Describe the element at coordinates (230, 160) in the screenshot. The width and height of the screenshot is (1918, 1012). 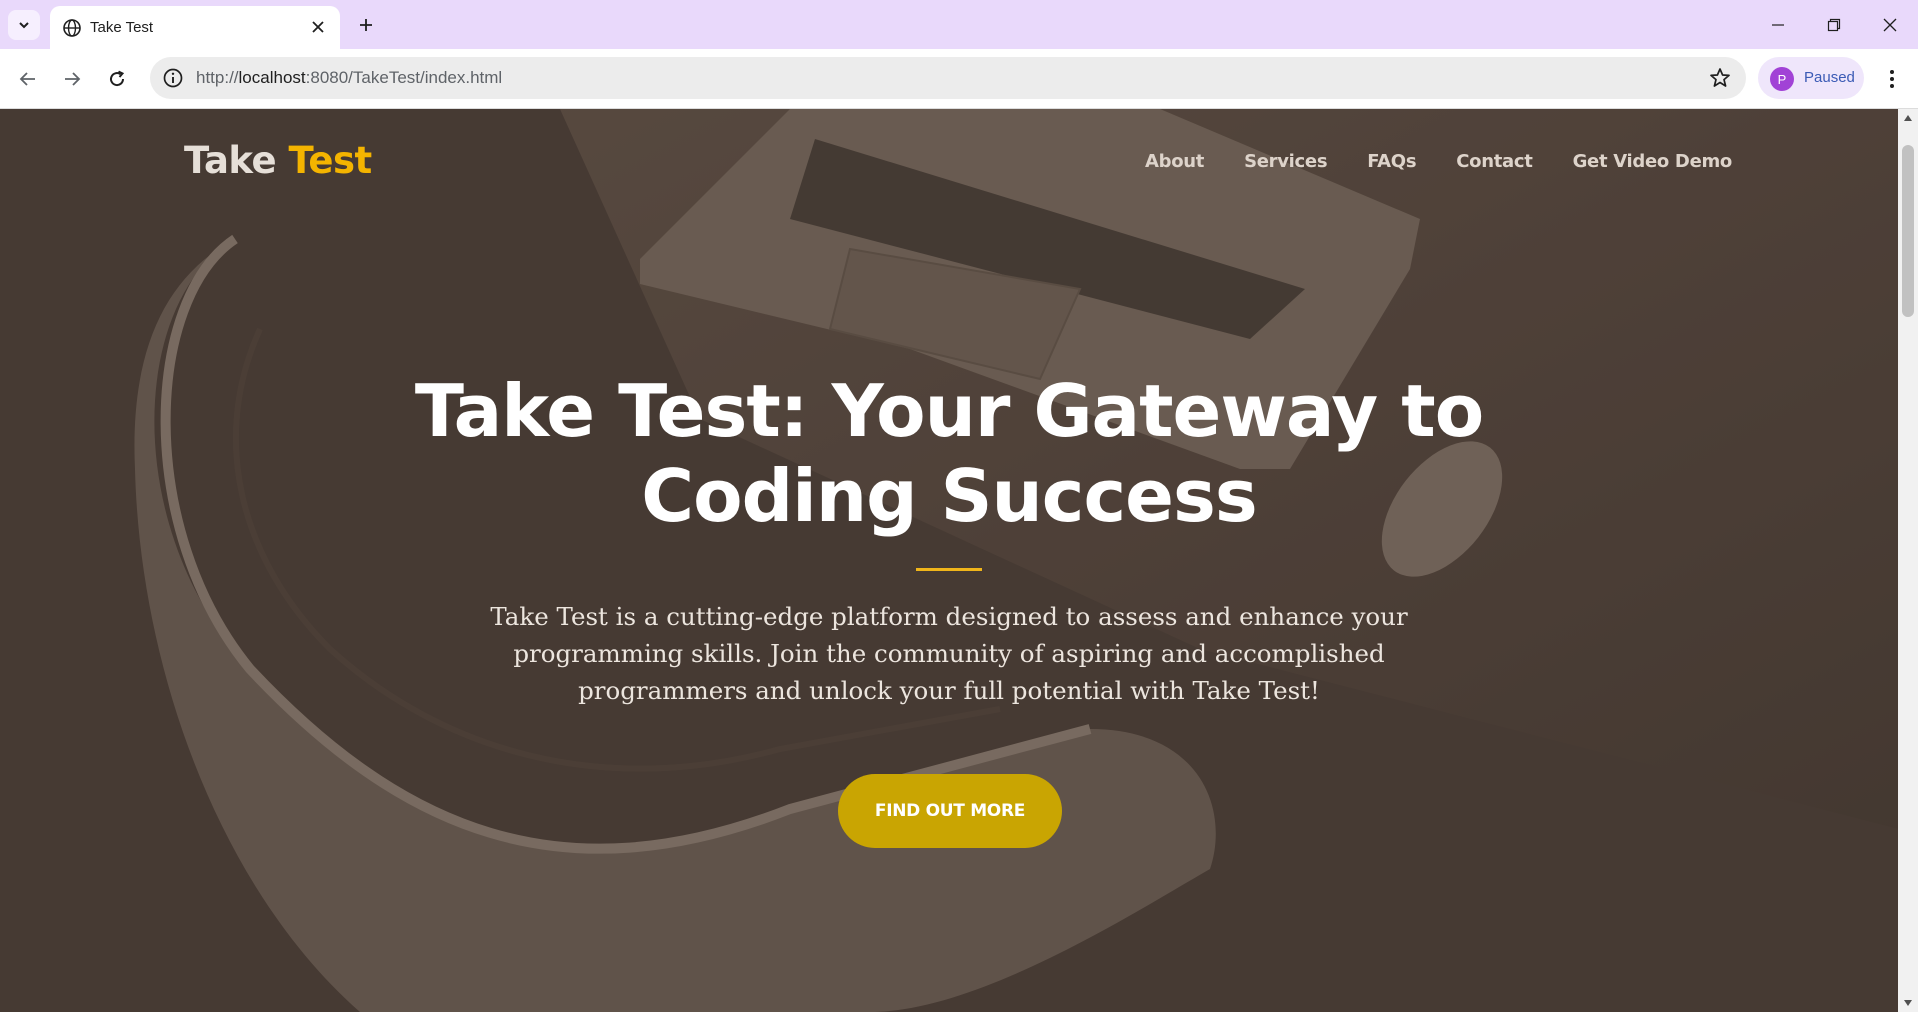
I see `logo-text-primary: Take` at that location.